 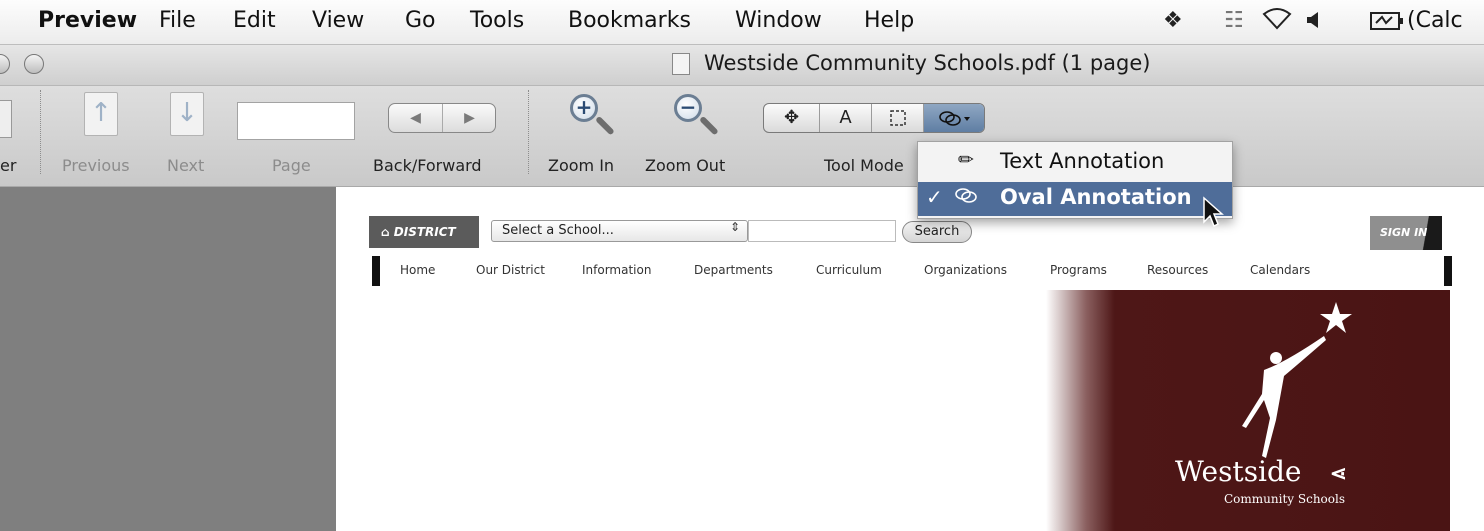 I want to click on community-schools-text: Community Schools, so click(x=1284, y=499).